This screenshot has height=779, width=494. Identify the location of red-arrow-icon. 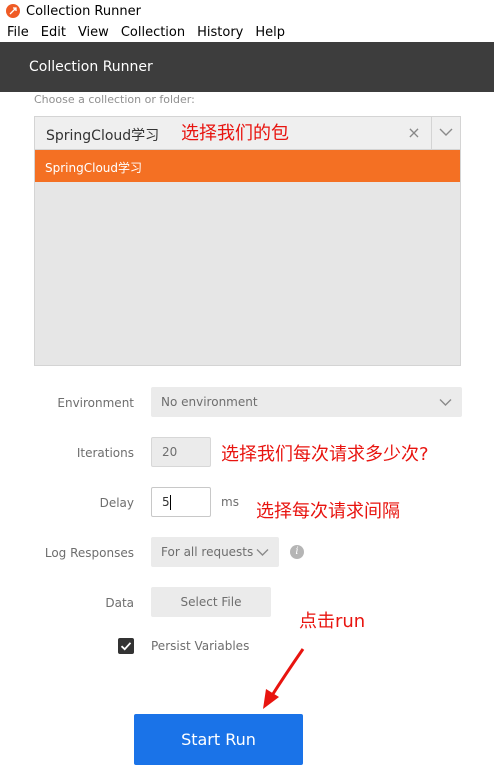
(284, 678).